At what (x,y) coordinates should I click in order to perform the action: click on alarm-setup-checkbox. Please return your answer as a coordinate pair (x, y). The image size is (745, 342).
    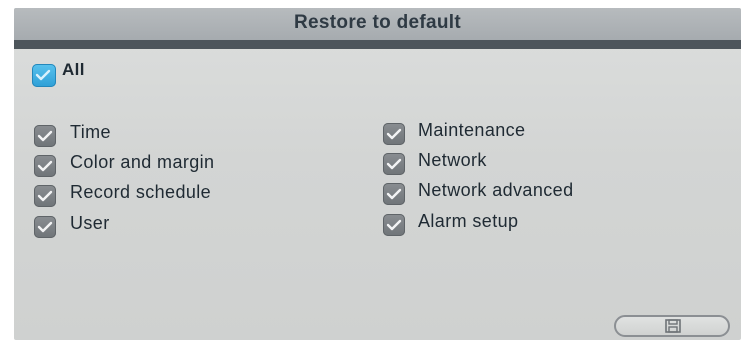
    Looking at the image, I should click on (394, 225).